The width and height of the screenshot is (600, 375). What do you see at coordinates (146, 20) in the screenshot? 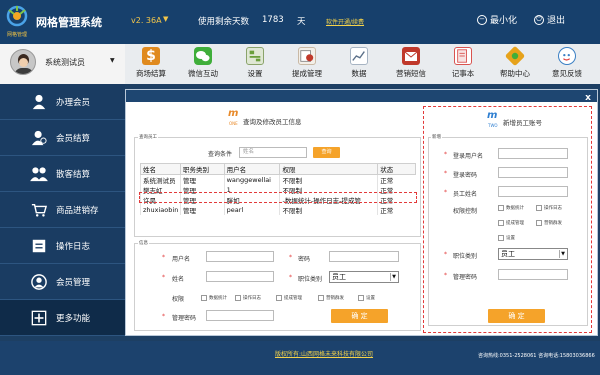
I see `version-label: v2. 36A` at bounding box center [146, 20].